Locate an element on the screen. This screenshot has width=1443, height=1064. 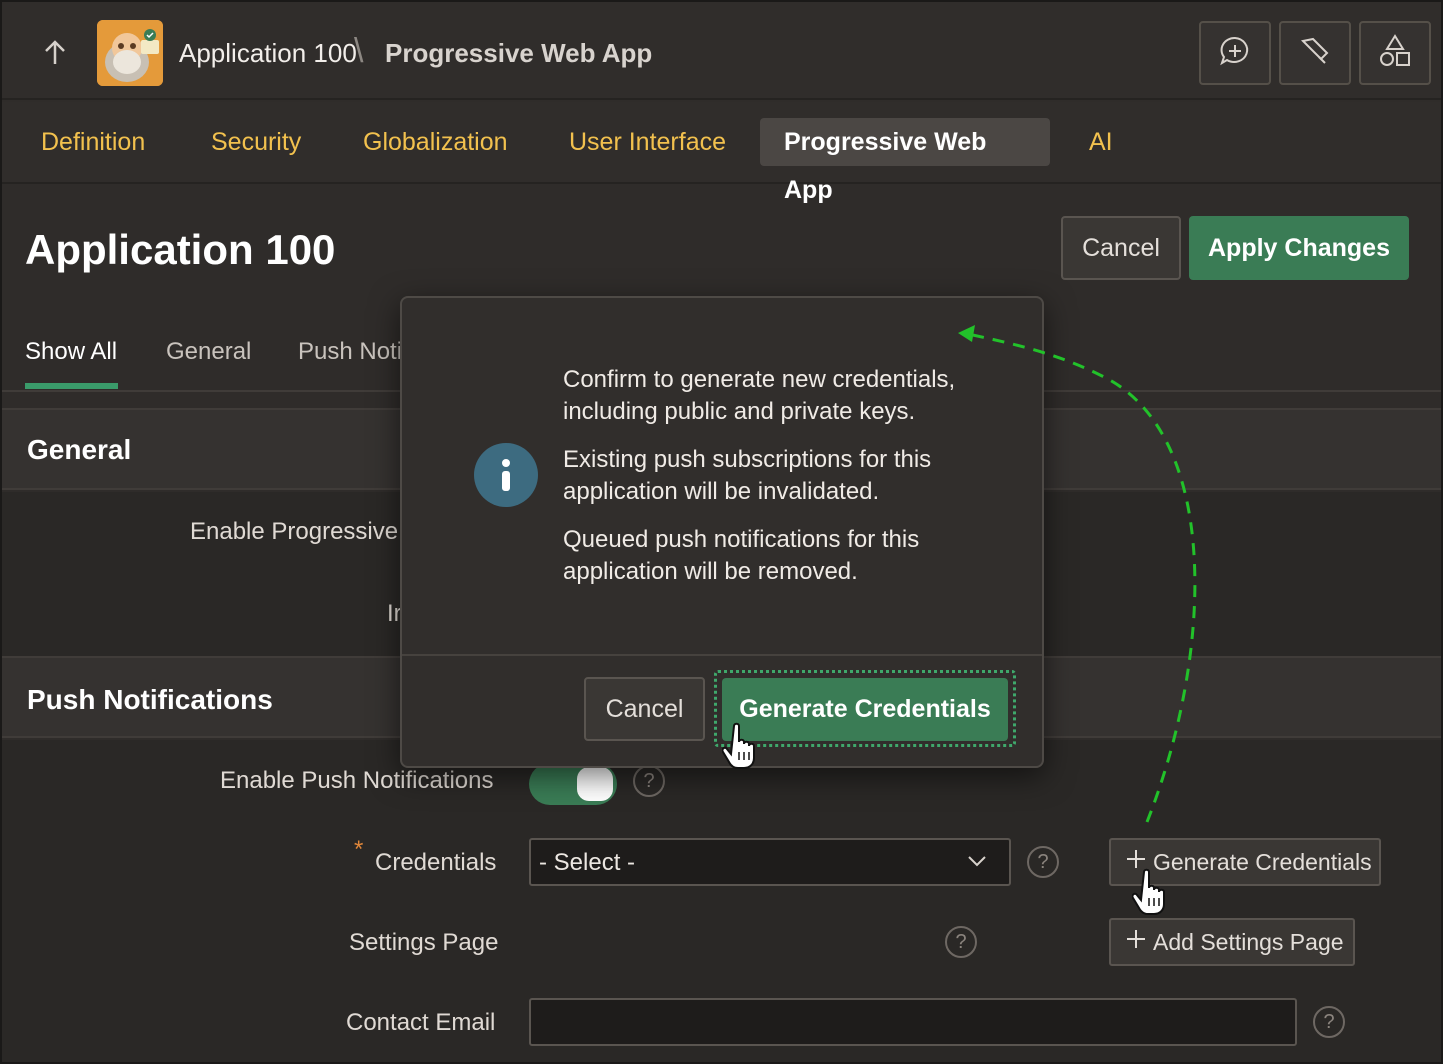
annotation-arrow is located at coordinates (1077, 574).